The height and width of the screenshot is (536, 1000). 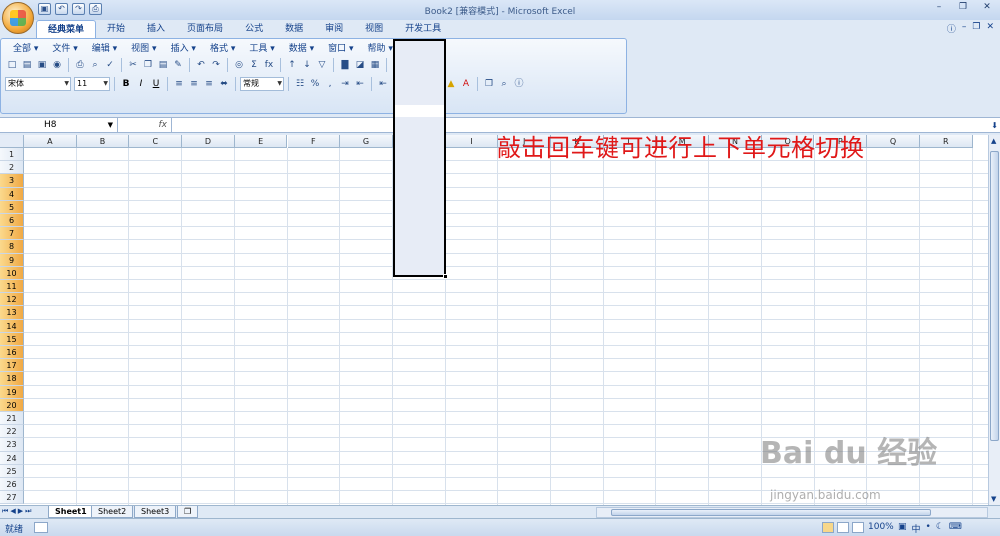 What do you see at coordinates (12, 405) in the screenshot?
I see `row-header: 20` at bounding box center [12, 405].